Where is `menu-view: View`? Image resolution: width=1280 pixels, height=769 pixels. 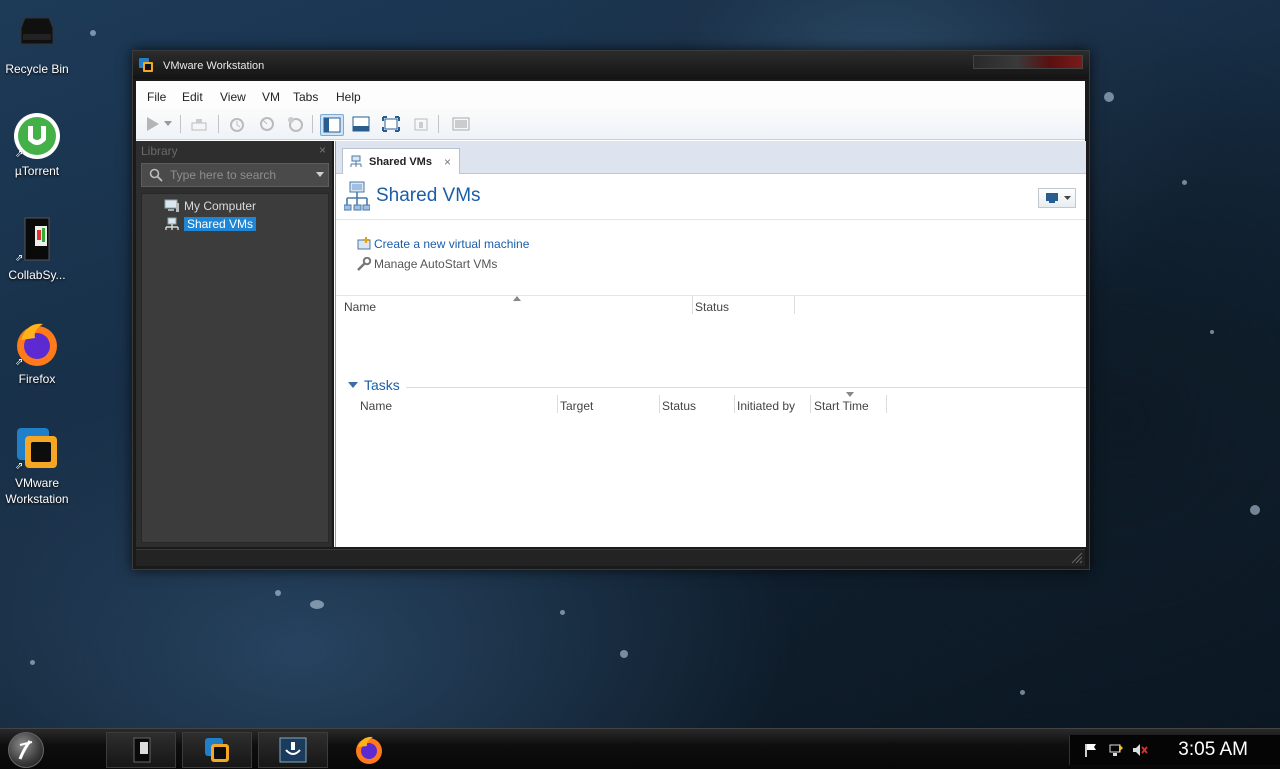 menu-view: View is located at coordinates (233, 97).